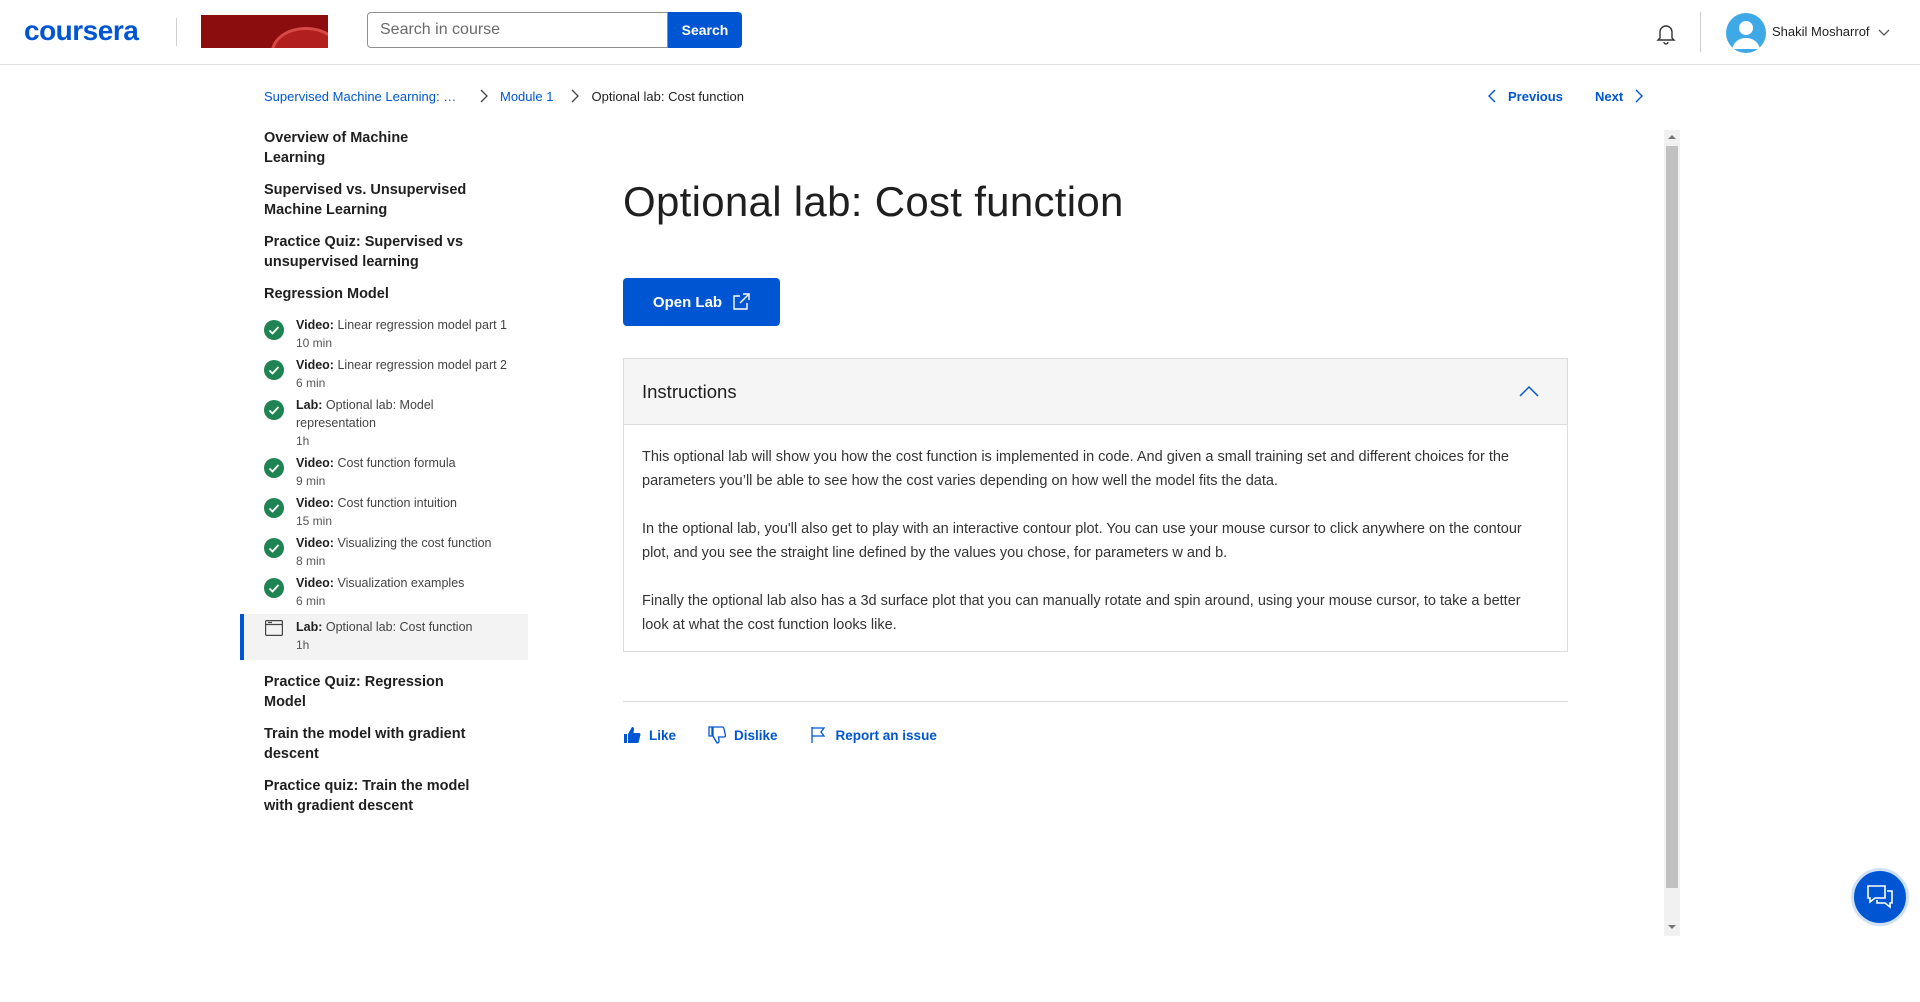  What do you see at coordinates (1884, 33) in the screenshot?
I see `chevron-down-icon` at bounding box center [1884, 33].